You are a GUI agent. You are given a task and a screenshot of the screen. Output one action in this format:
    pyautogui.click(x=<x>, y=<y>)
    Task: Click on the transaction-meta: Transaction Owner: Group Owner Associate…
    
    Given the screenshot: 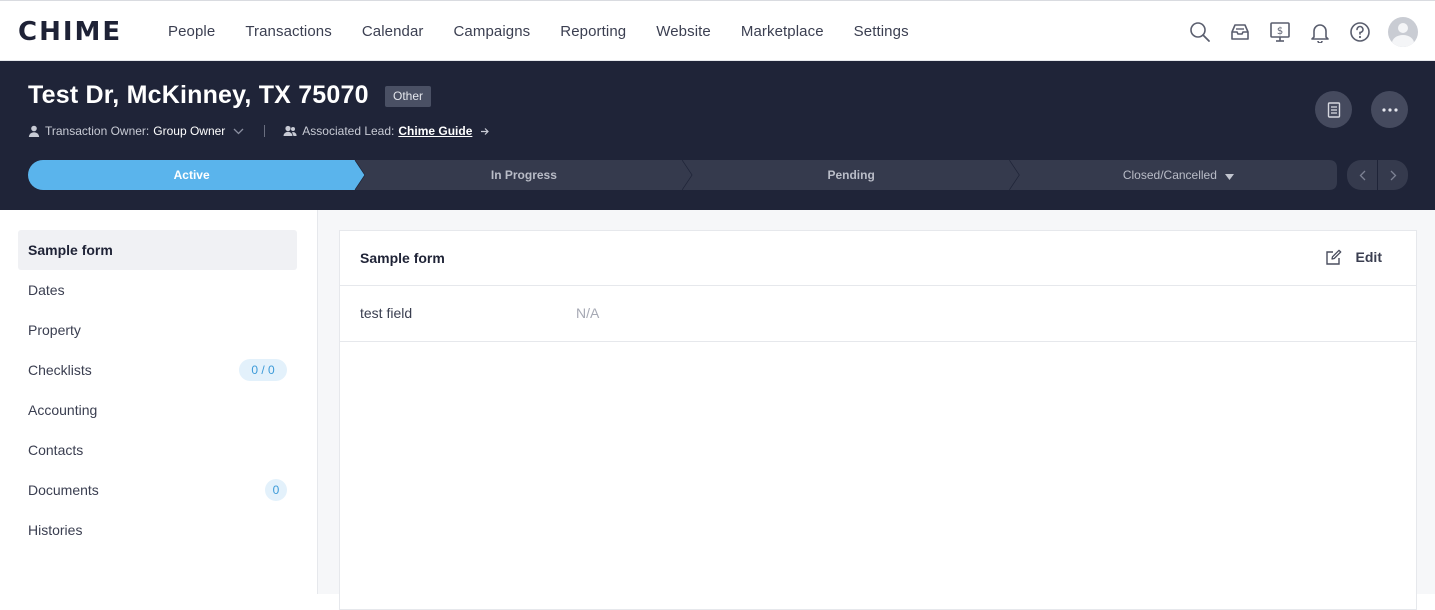 What is the action you would take?
    pyautogui.click(x=259, y=131)
    